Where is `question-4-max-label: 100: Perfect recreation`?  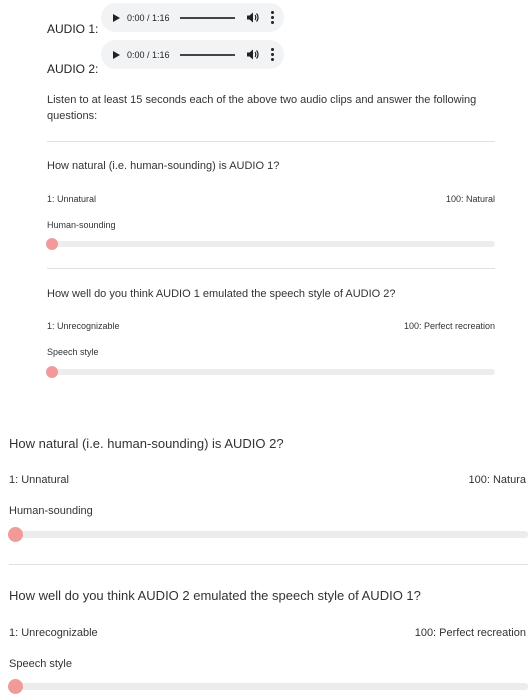
question-4-max-label: 100: Perfect recreation is located at coordinates (470, 633).